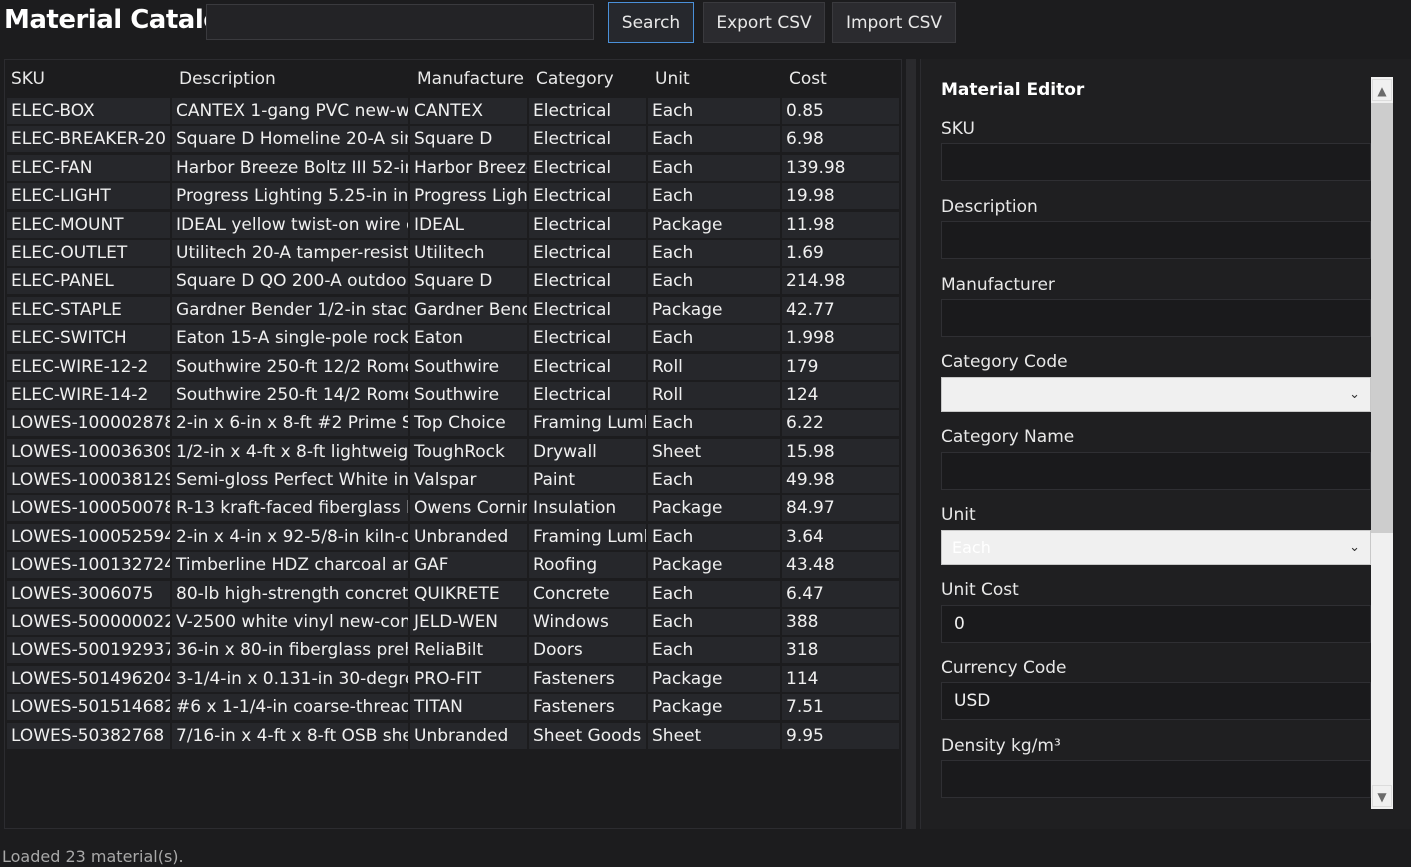  What do you see at coordinates (840, 650) in the screenshot?
I see `cell-cost: 318` at bounding box center [840, 650].